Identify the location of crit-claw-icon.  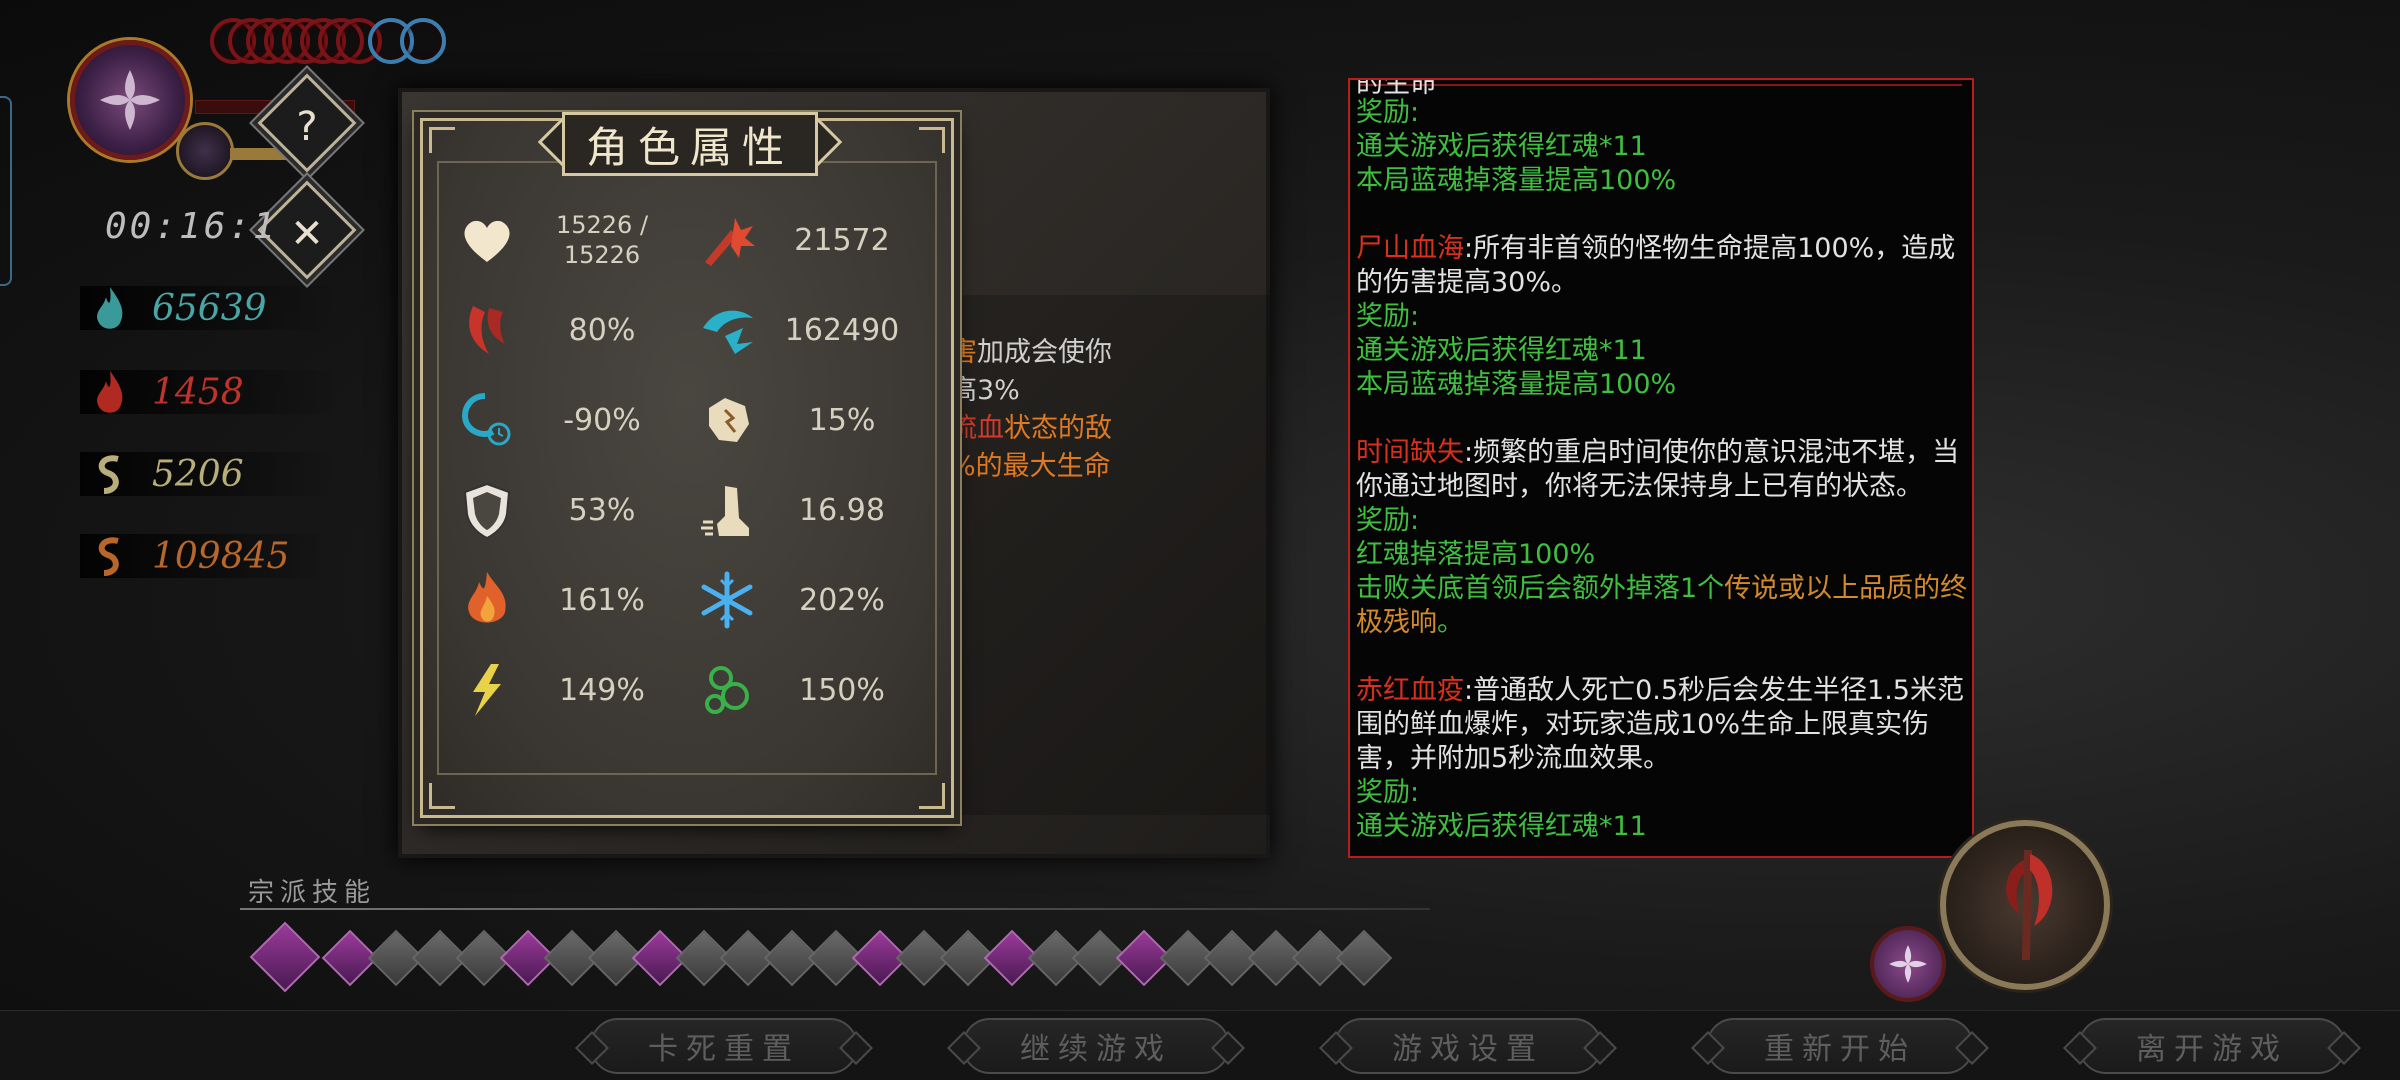
(487, 330).